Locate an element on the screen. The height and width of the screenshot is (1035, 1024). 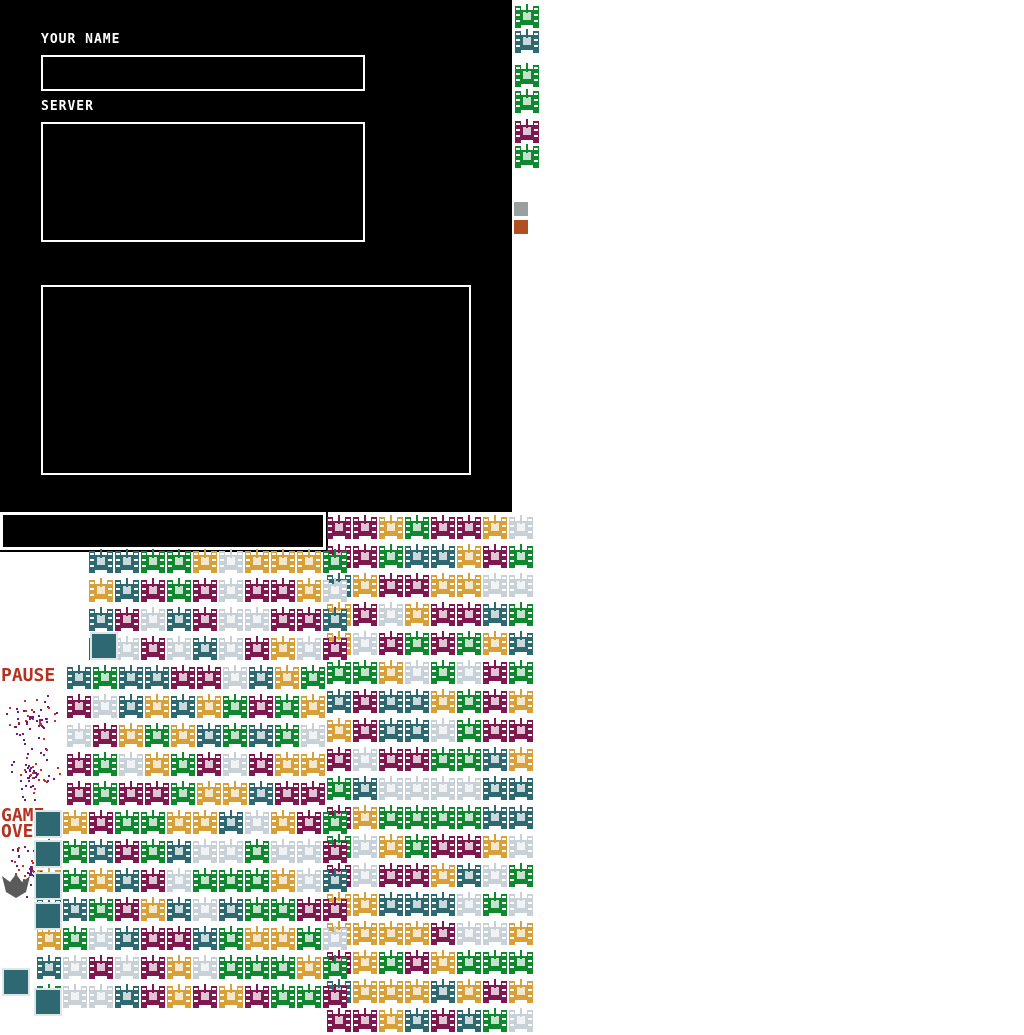
chat-input is located at coordinates (163, 531).